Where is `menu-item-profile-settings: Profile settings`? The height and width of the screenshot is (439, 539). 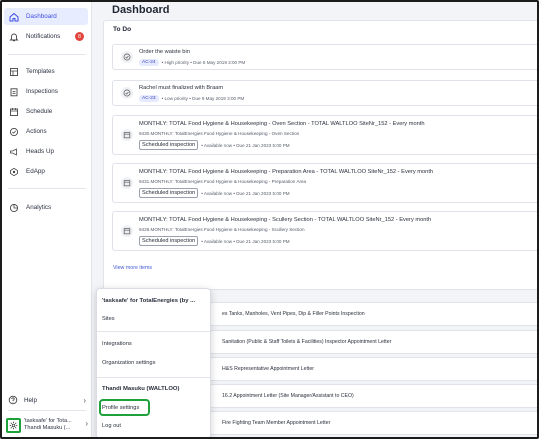 menu-item-profile-settings: Profile settings is located at coordinates (120, 408).